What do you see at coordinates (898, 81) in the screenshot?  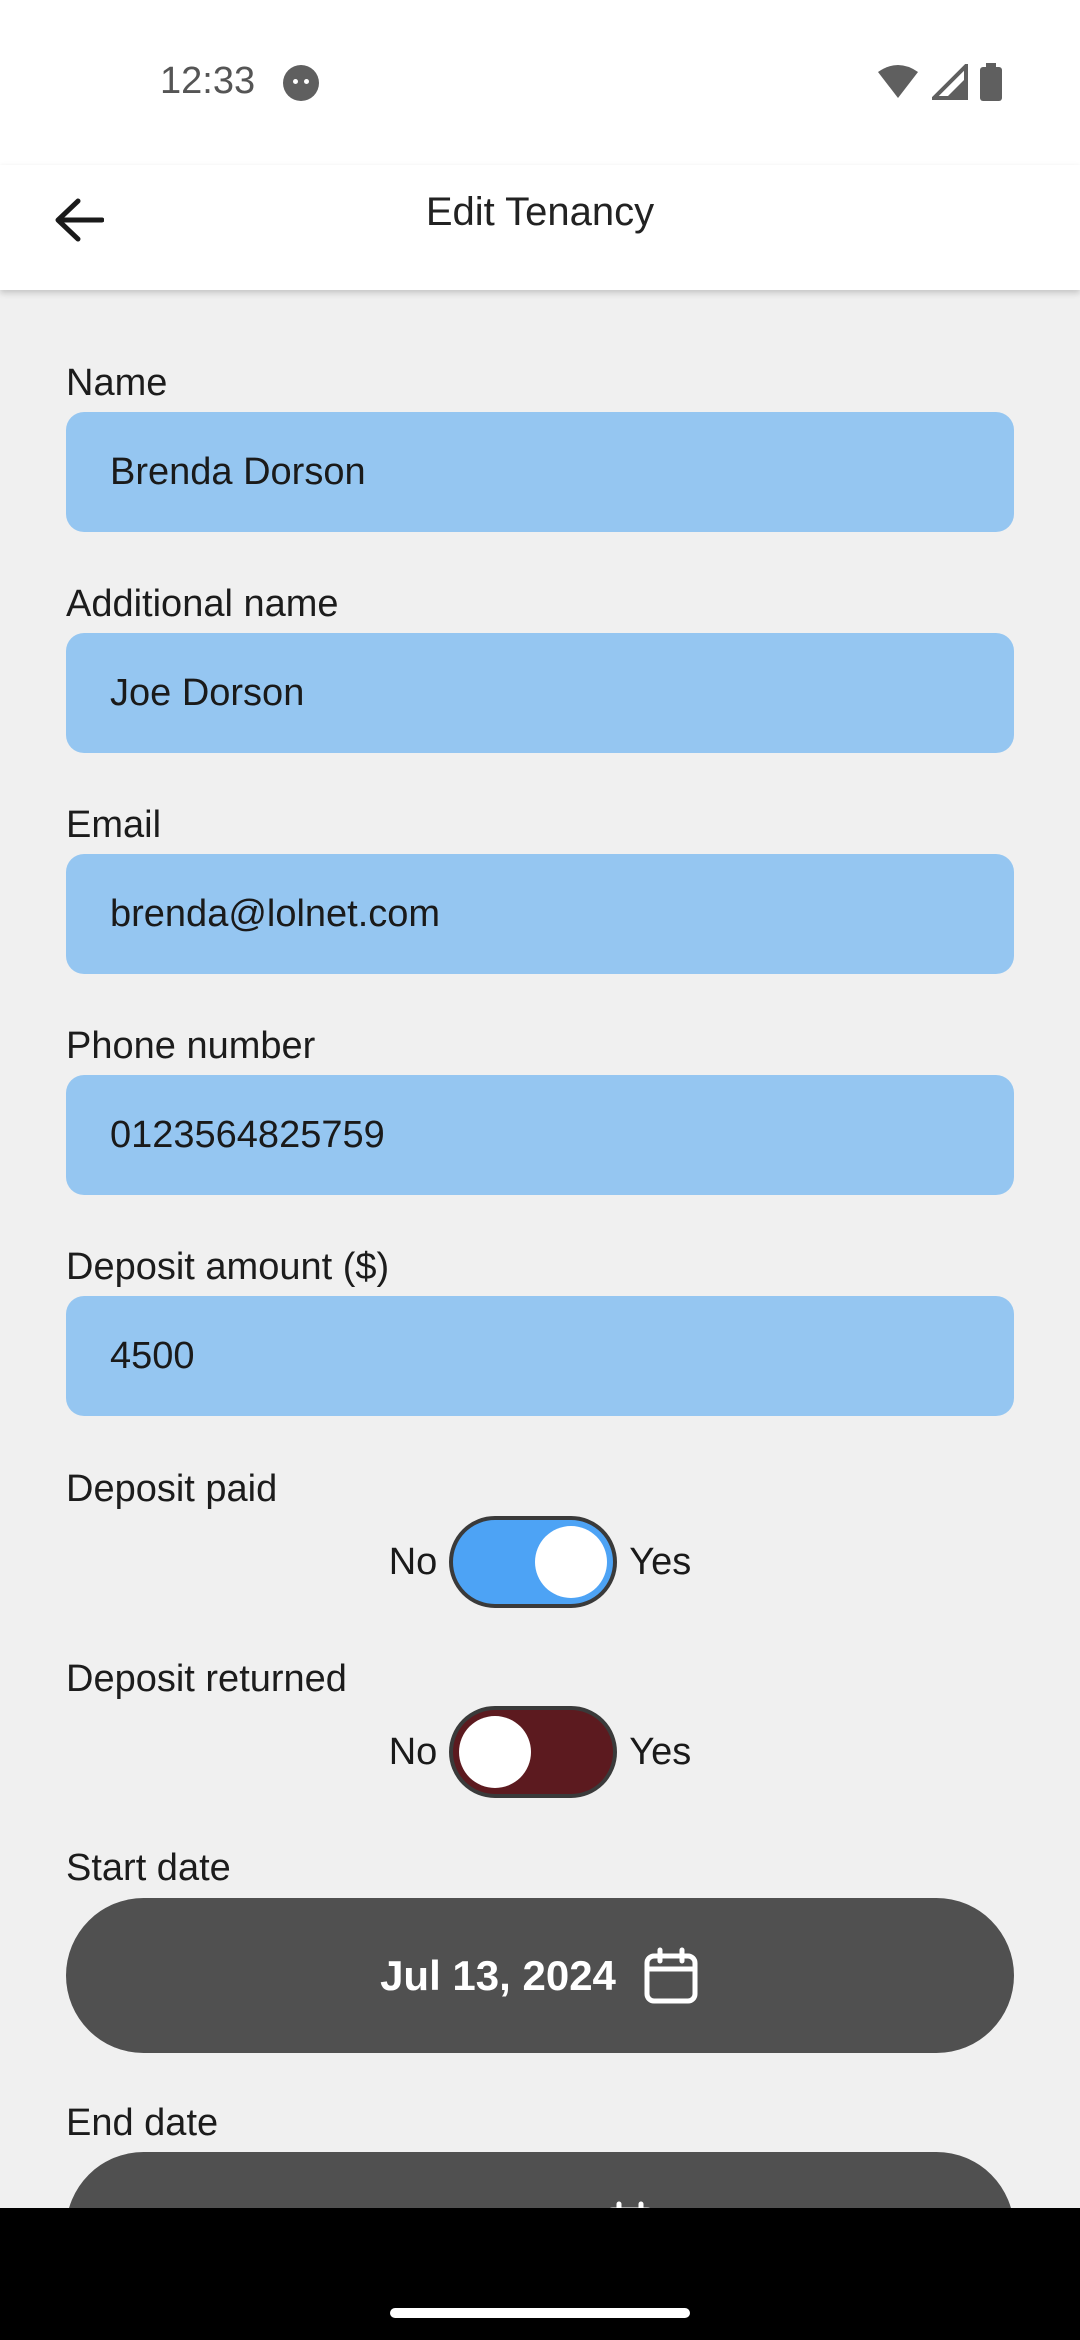 I see `wifi-icon` at bounding box center [898, 81].